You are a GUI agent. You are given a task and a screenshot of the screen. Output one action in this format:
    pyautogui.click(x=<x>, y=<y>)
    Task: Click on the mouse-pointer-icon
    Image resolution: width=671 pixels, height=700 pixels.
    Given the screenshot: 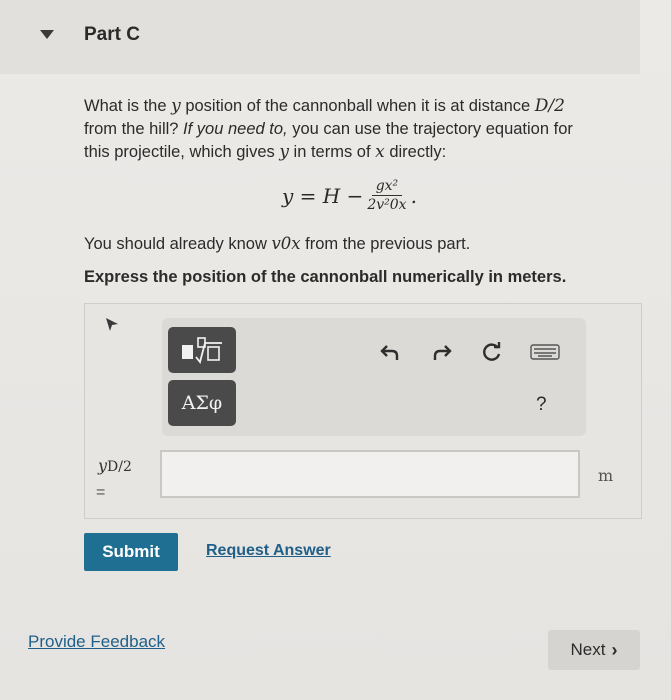 What is the action you would take?
    pyautogui.click(x=112, y=324)
    